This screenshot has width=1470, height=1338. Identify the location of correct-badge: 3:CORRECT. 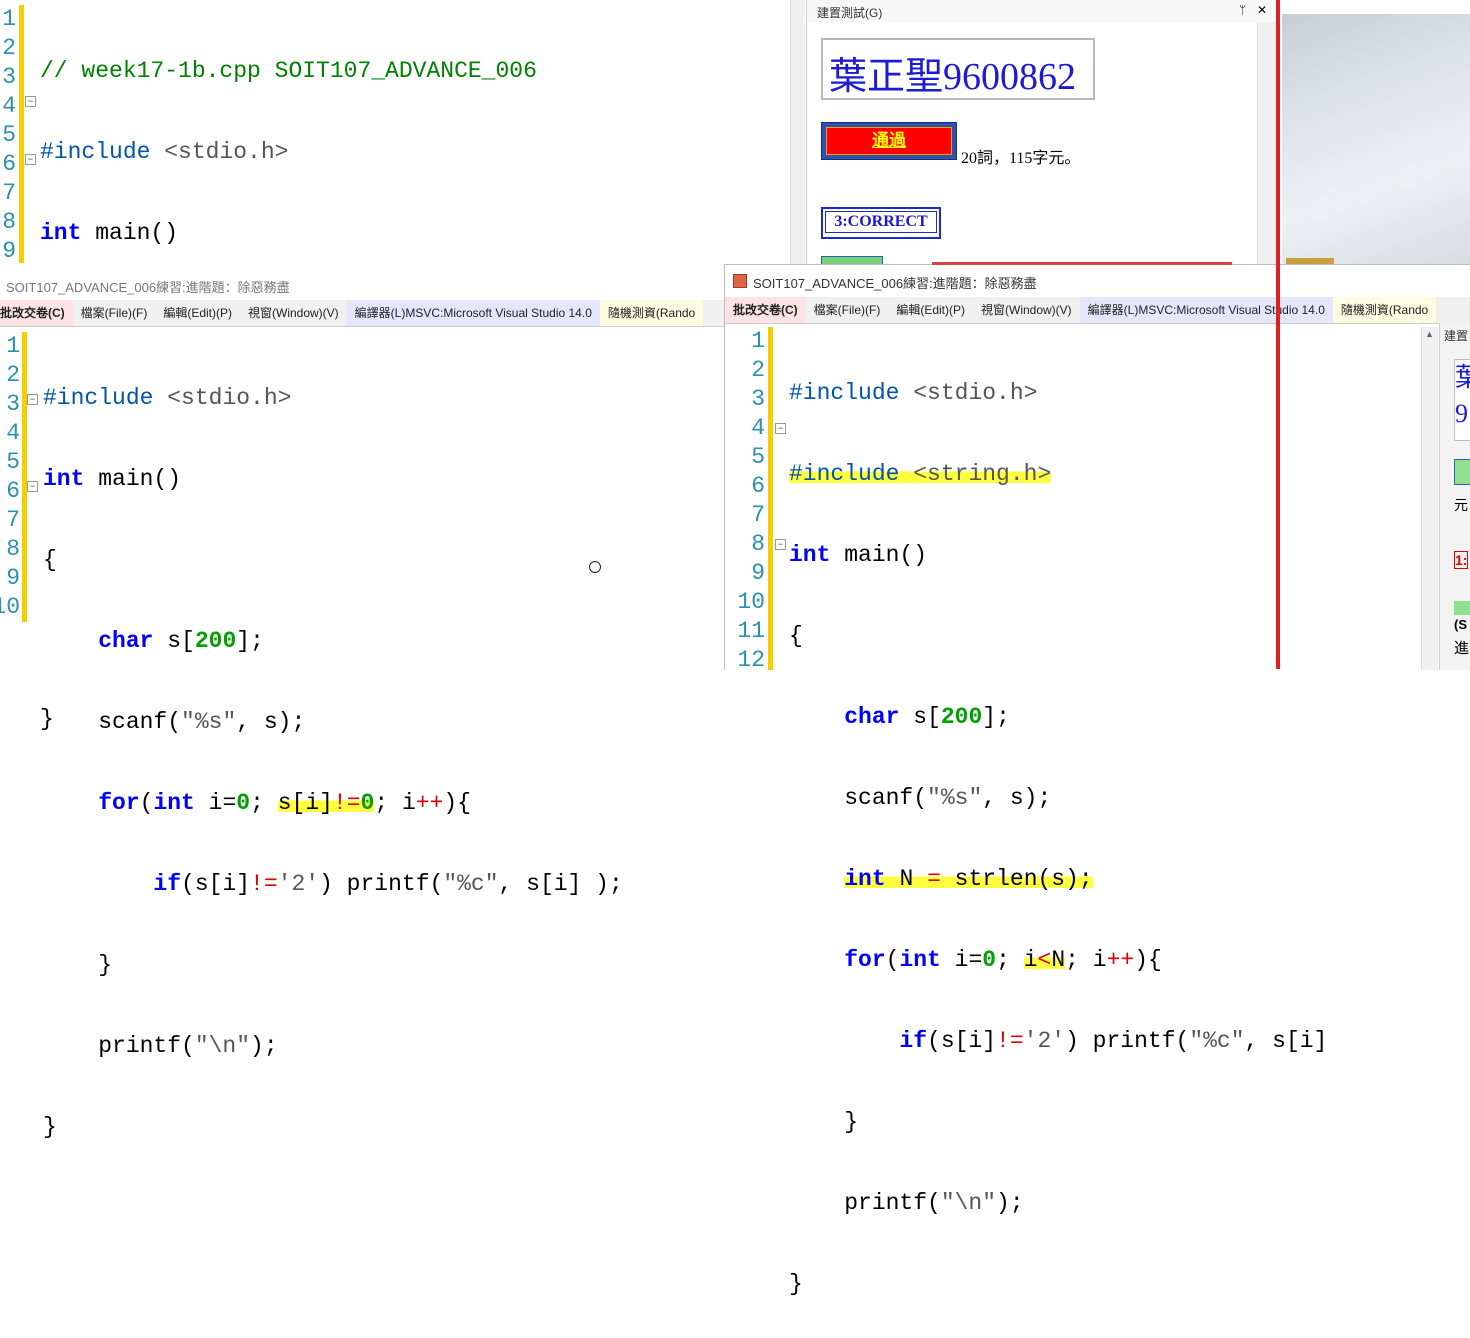
(881, 223).